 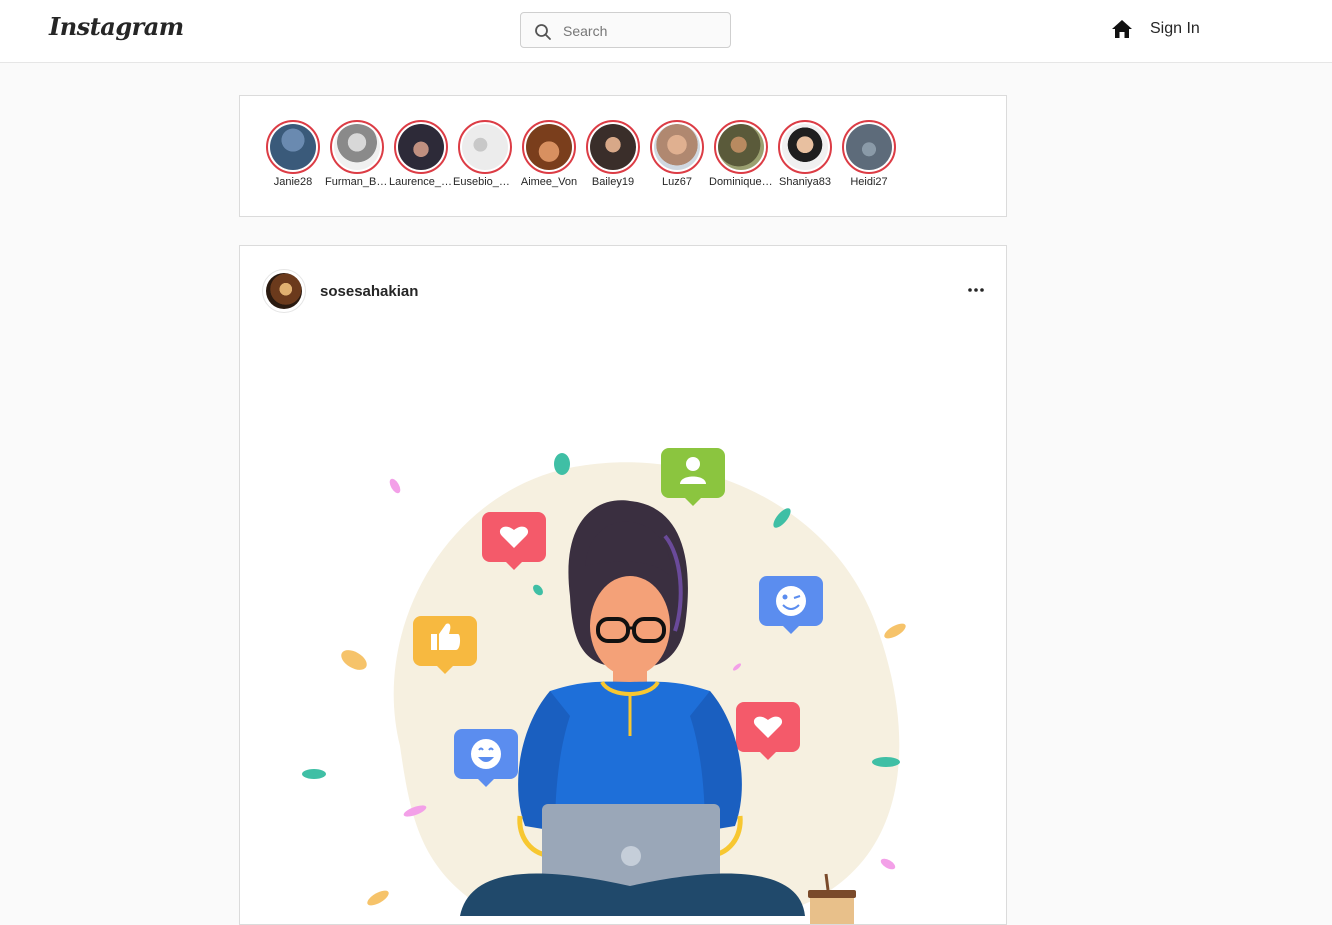 I want to click on story-item: Laurence_Kris, so click(x=421, y=154).